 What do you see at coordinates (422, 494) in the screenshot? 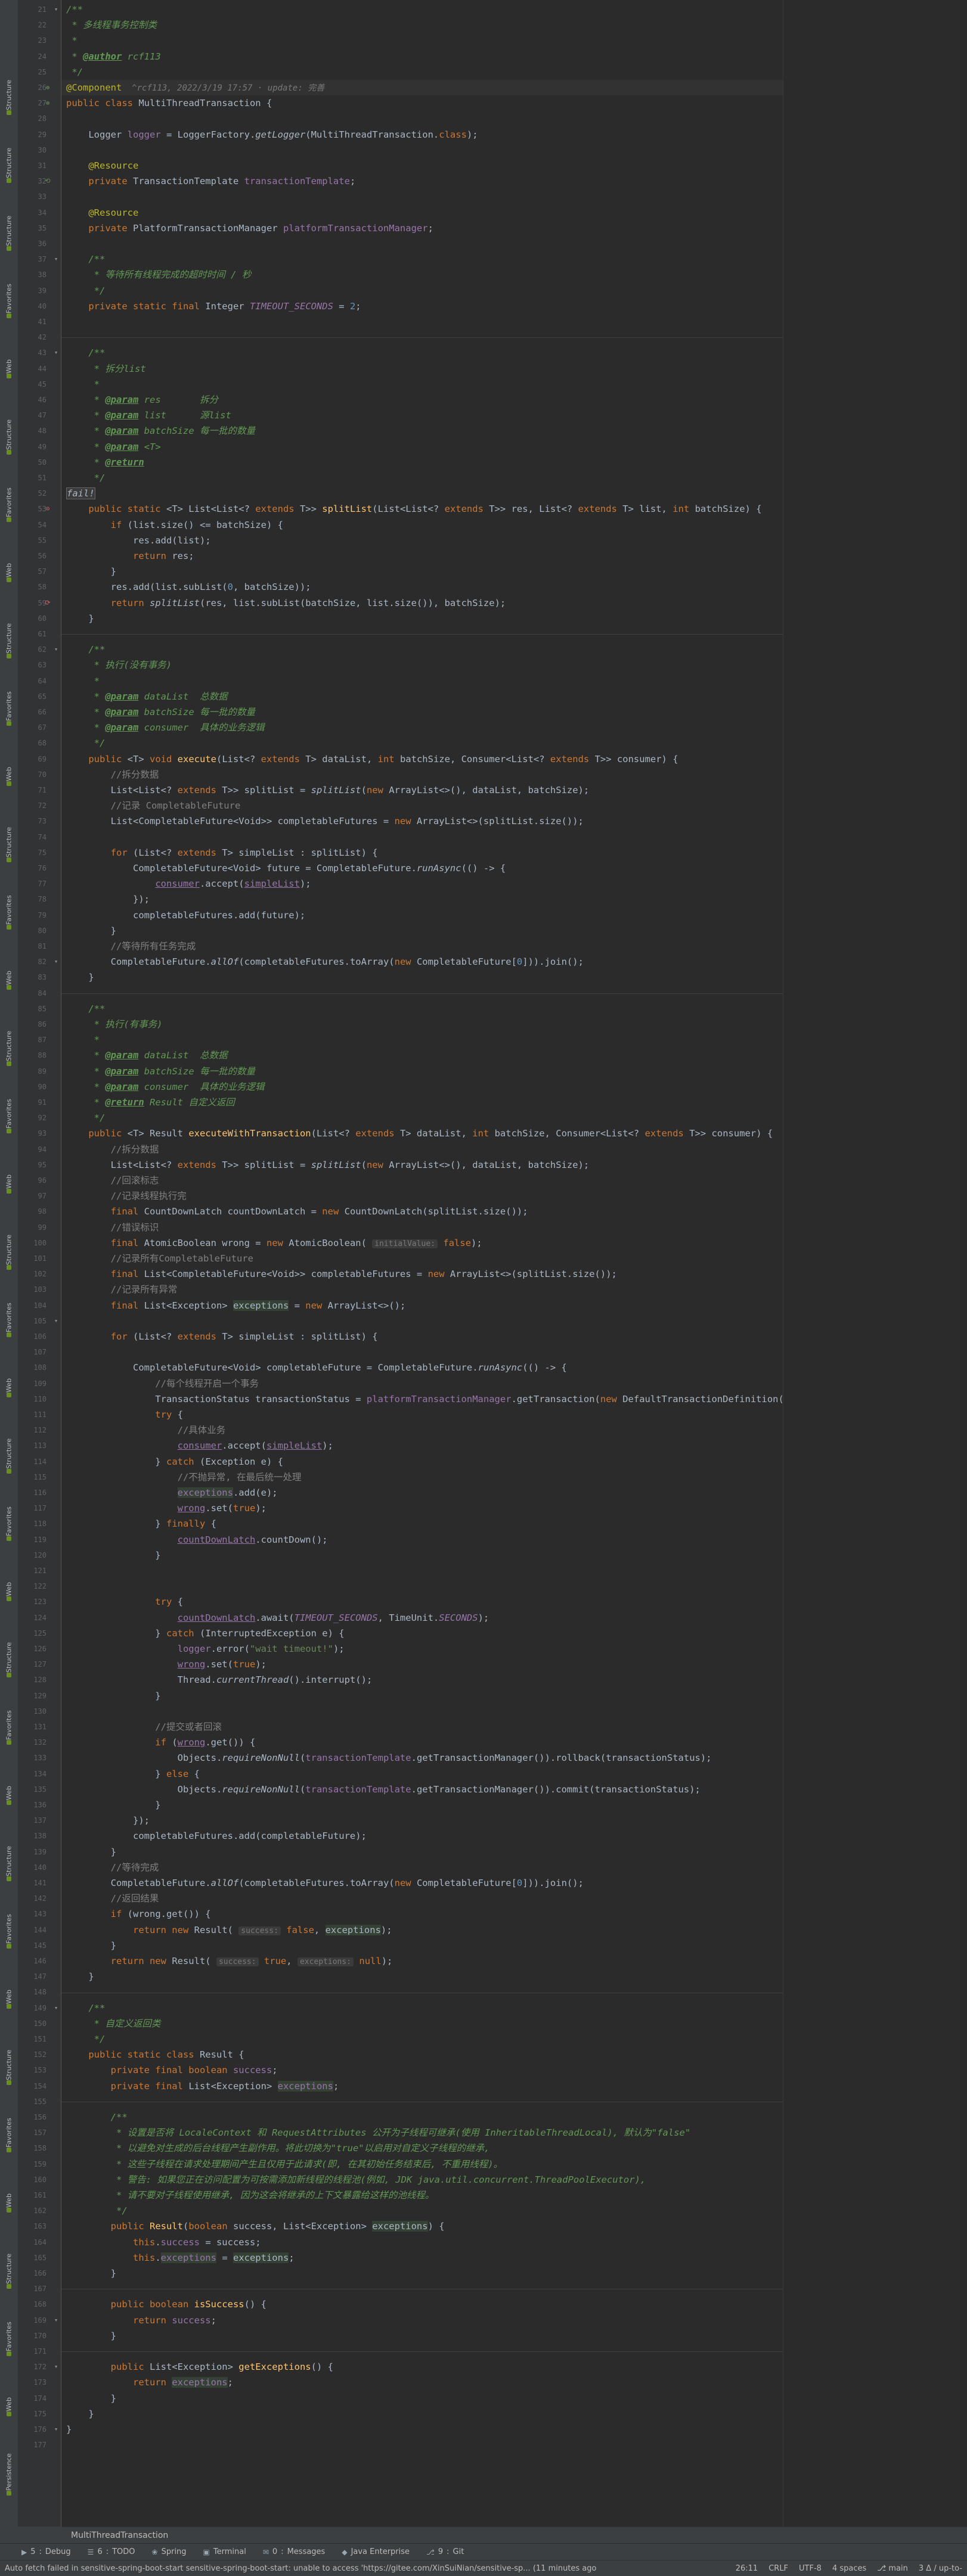
I see `code-line: fail!` at bounding box center [422, 494].